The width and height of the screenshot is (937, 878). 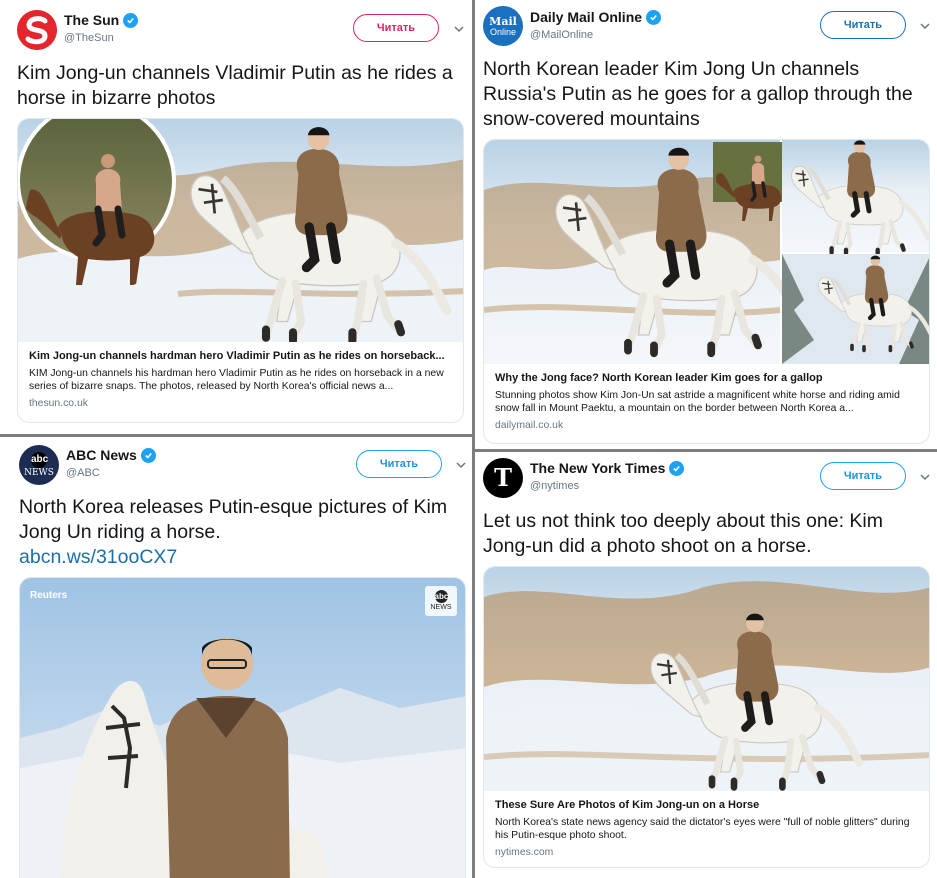 What do you see at coordinates (473, 439) in the screenshot?
I see `collage-divider-vertical` at bounding box center [473, 439].